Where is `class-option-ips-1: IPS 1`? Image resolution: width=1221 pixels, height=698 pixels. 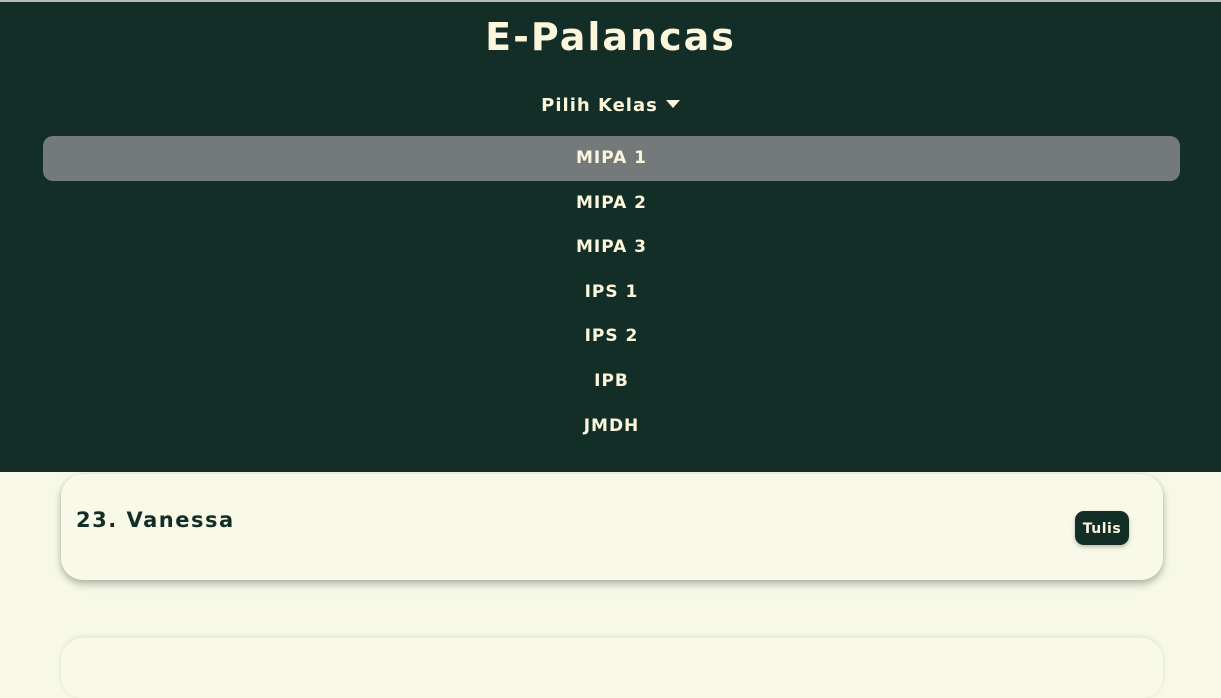 class-option-ips-1: IPS 1 is located at coordinates (611, 292).